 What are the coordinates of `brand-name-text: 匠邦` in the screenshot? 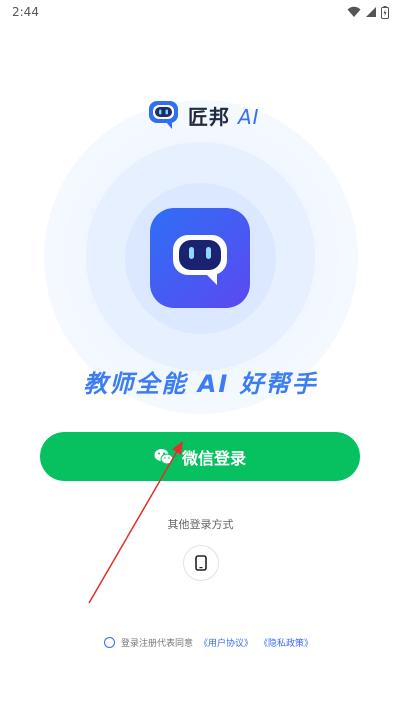 It's located at (209, 116).